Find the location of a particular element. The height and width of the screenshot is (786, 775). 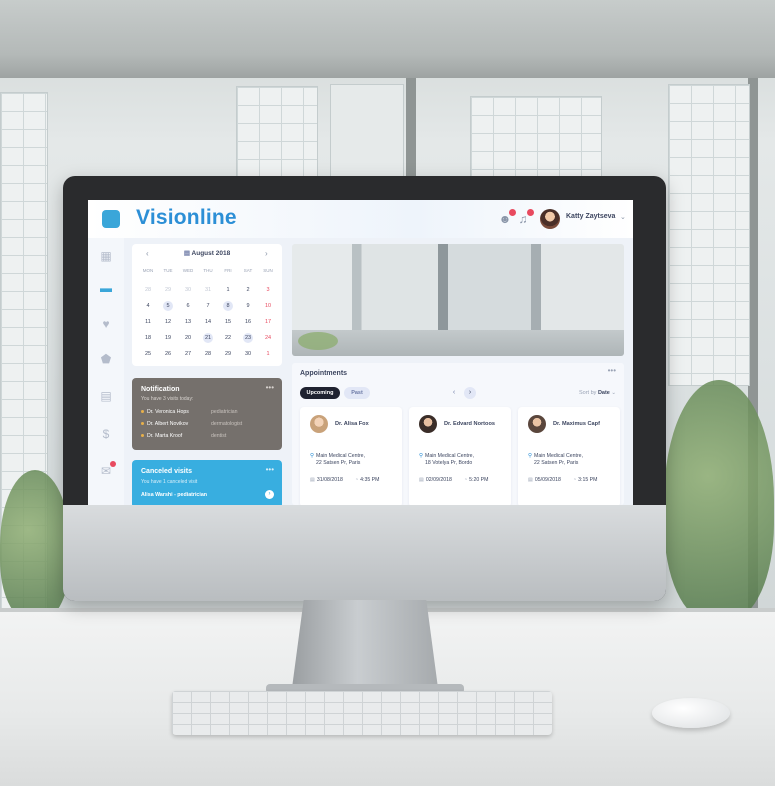

day-number: 30 is located at coordinates (188, 290).